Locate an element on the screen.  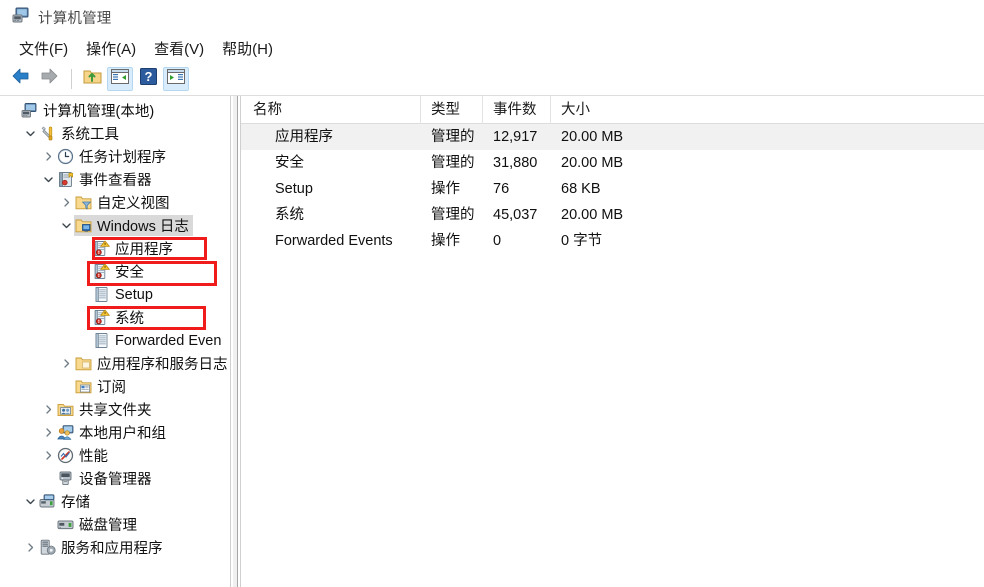
table-row: 安全 管理的 31,880 20.00 MB is located at coordinates (612, 163).